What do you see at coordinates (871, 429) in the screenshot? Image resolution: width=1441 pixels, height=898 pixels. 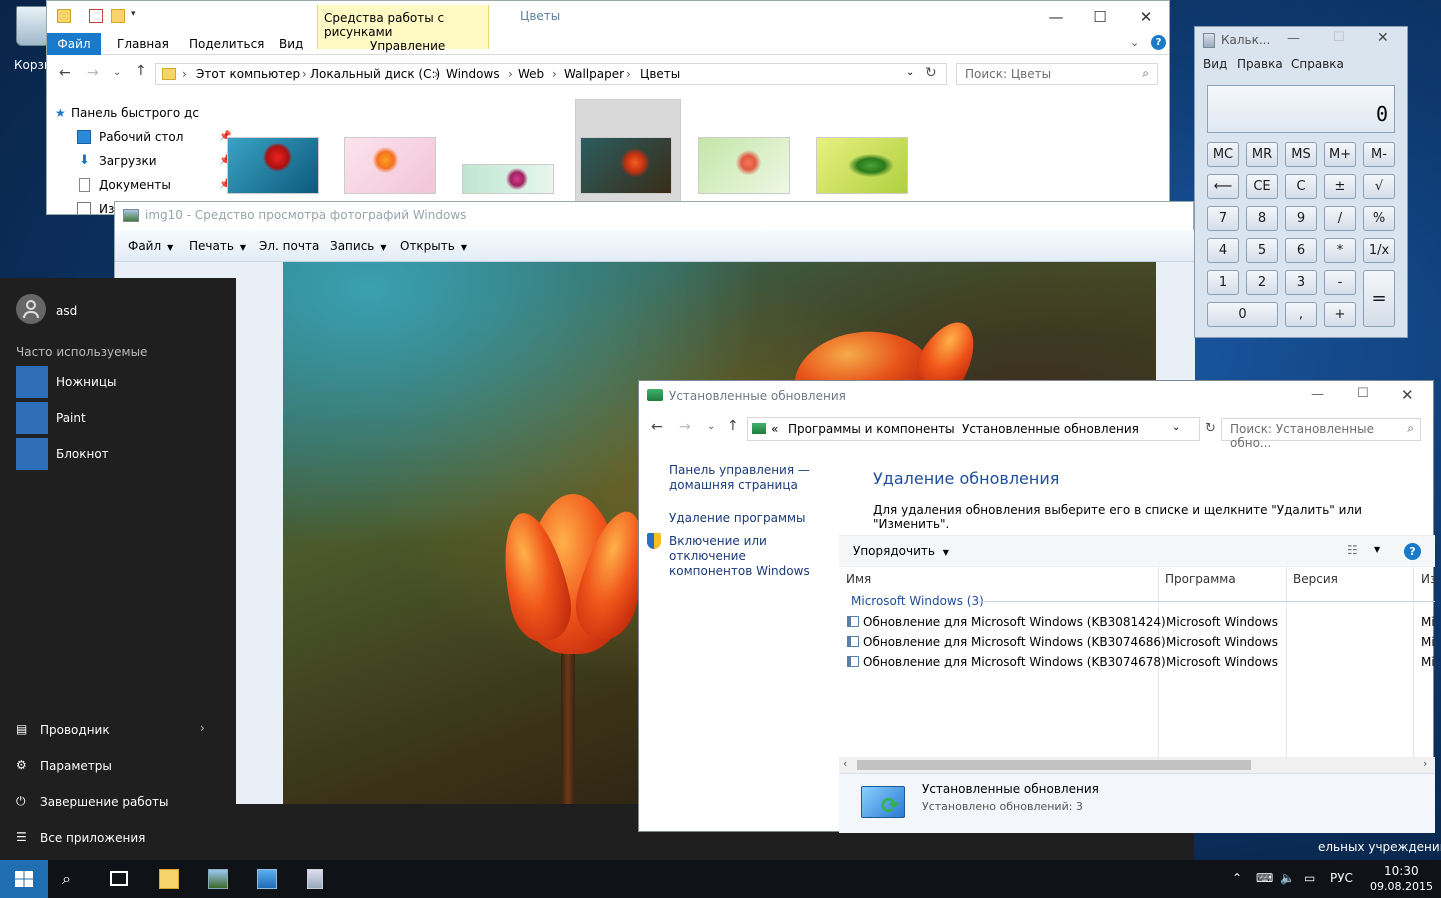 I see `breadcrumb-item: Программы и компоненты` at bounding box center [871, 429].